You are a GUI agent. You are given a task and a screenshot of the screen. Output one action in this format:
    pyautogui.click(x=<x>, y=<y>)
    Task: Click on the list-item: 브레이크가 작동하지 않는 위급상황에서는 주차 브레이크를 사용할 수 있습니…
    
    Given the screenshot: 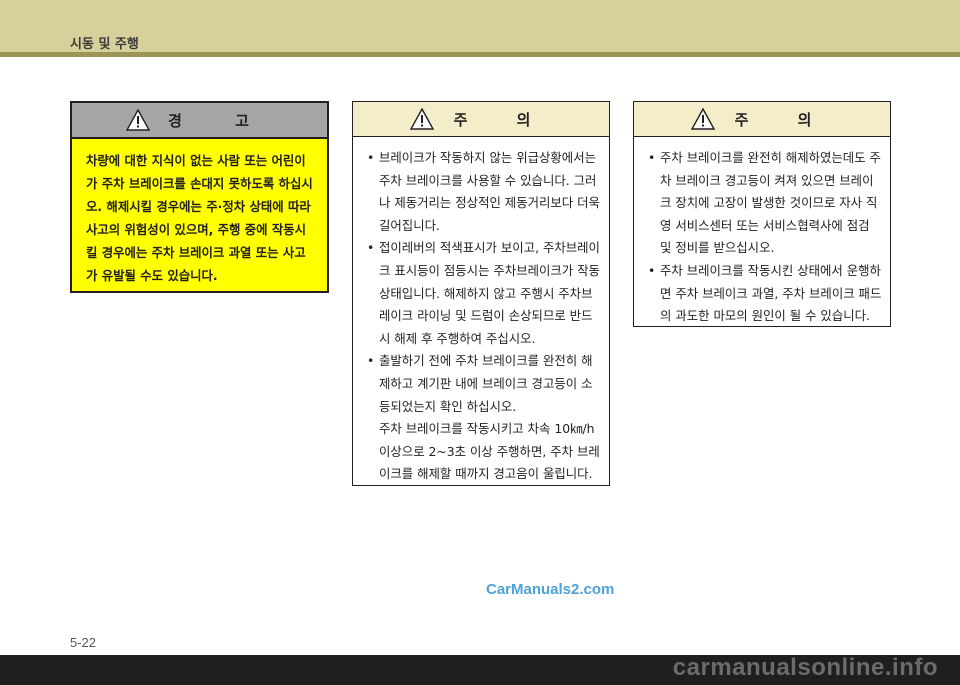 What is the action you would take?
    pyautogui.click(x=484, y=192)
    